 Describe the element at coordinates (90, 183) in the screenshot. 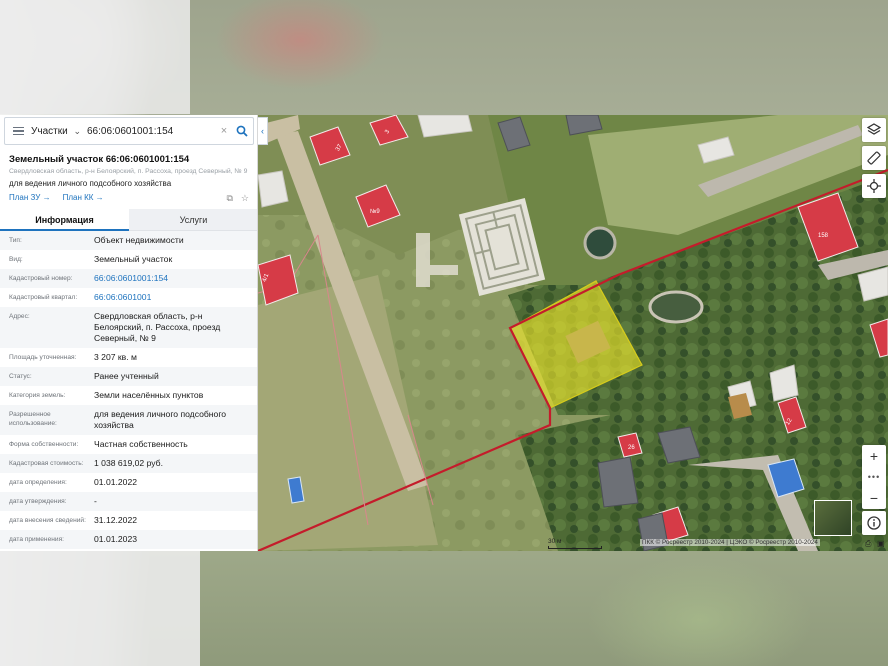

I see `object-use: для ведения личного подсобного хозяйства` at that location.